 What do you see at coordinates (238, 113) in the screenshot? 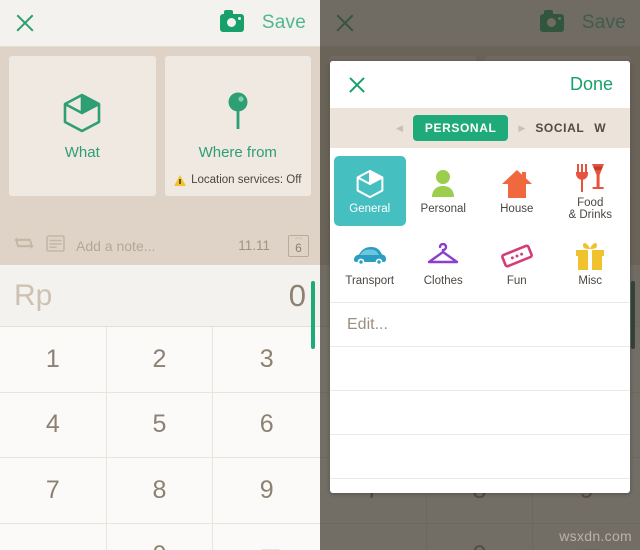
I see `map-pin-icon` at bounding box center [238, 113].